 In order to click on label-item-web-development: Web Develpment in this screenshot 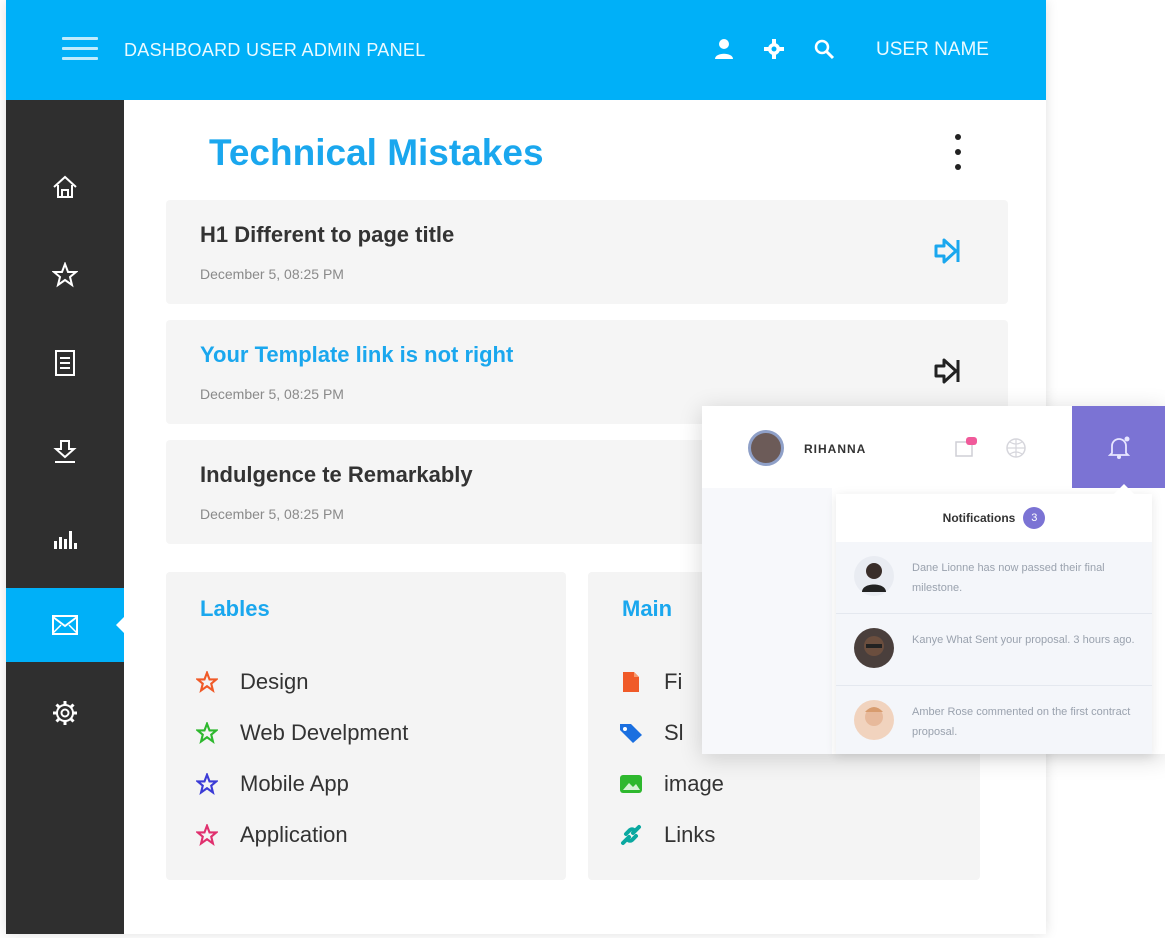, I will do `click(301, 732)`.